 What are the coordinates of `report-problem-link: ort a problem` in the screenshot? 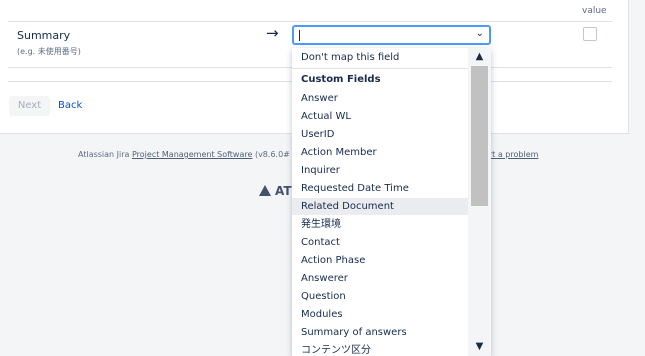 It's located at (511, 154).